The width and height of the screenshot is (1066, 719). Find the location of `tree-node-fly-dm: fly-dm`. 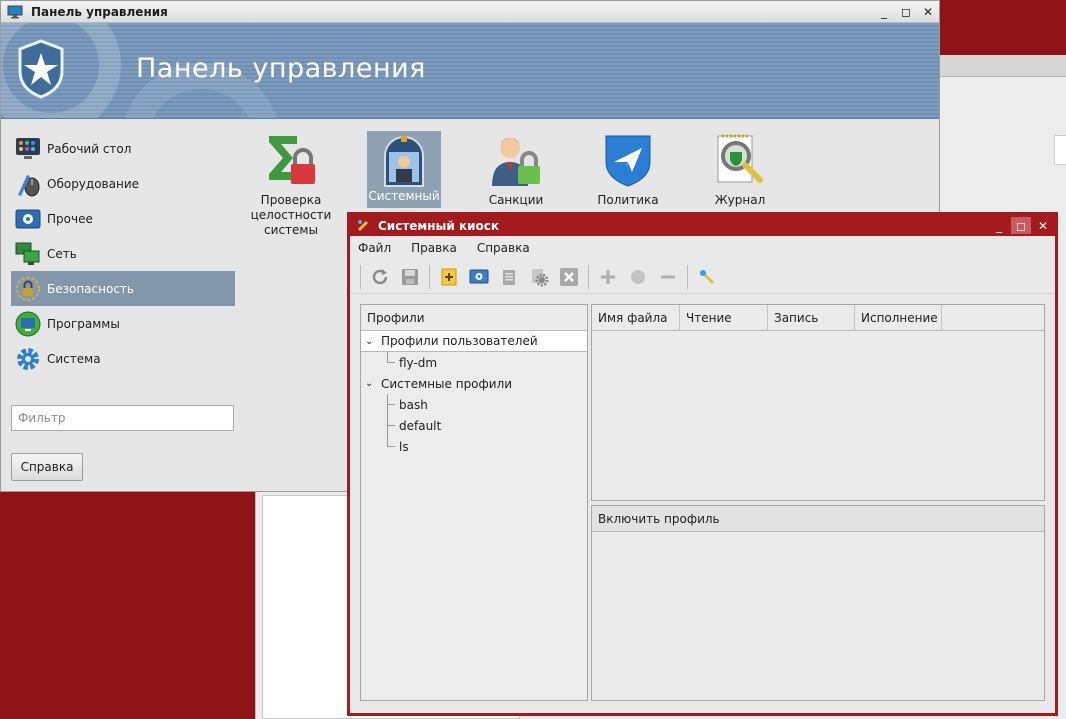

tree-node-fly-dm: fly-dm is located at coordinates (474, 362).